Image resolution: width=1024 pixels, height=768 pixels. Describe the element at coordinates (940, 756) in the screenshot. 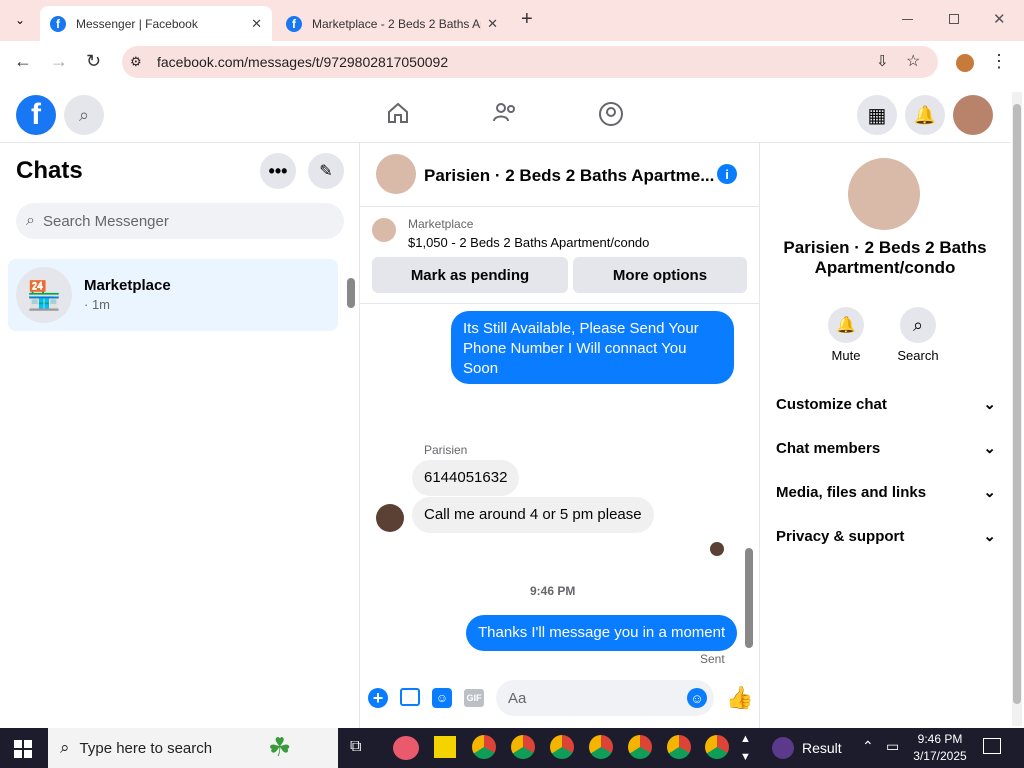

I see `taskbar-date: 3/17/2025` at that location.